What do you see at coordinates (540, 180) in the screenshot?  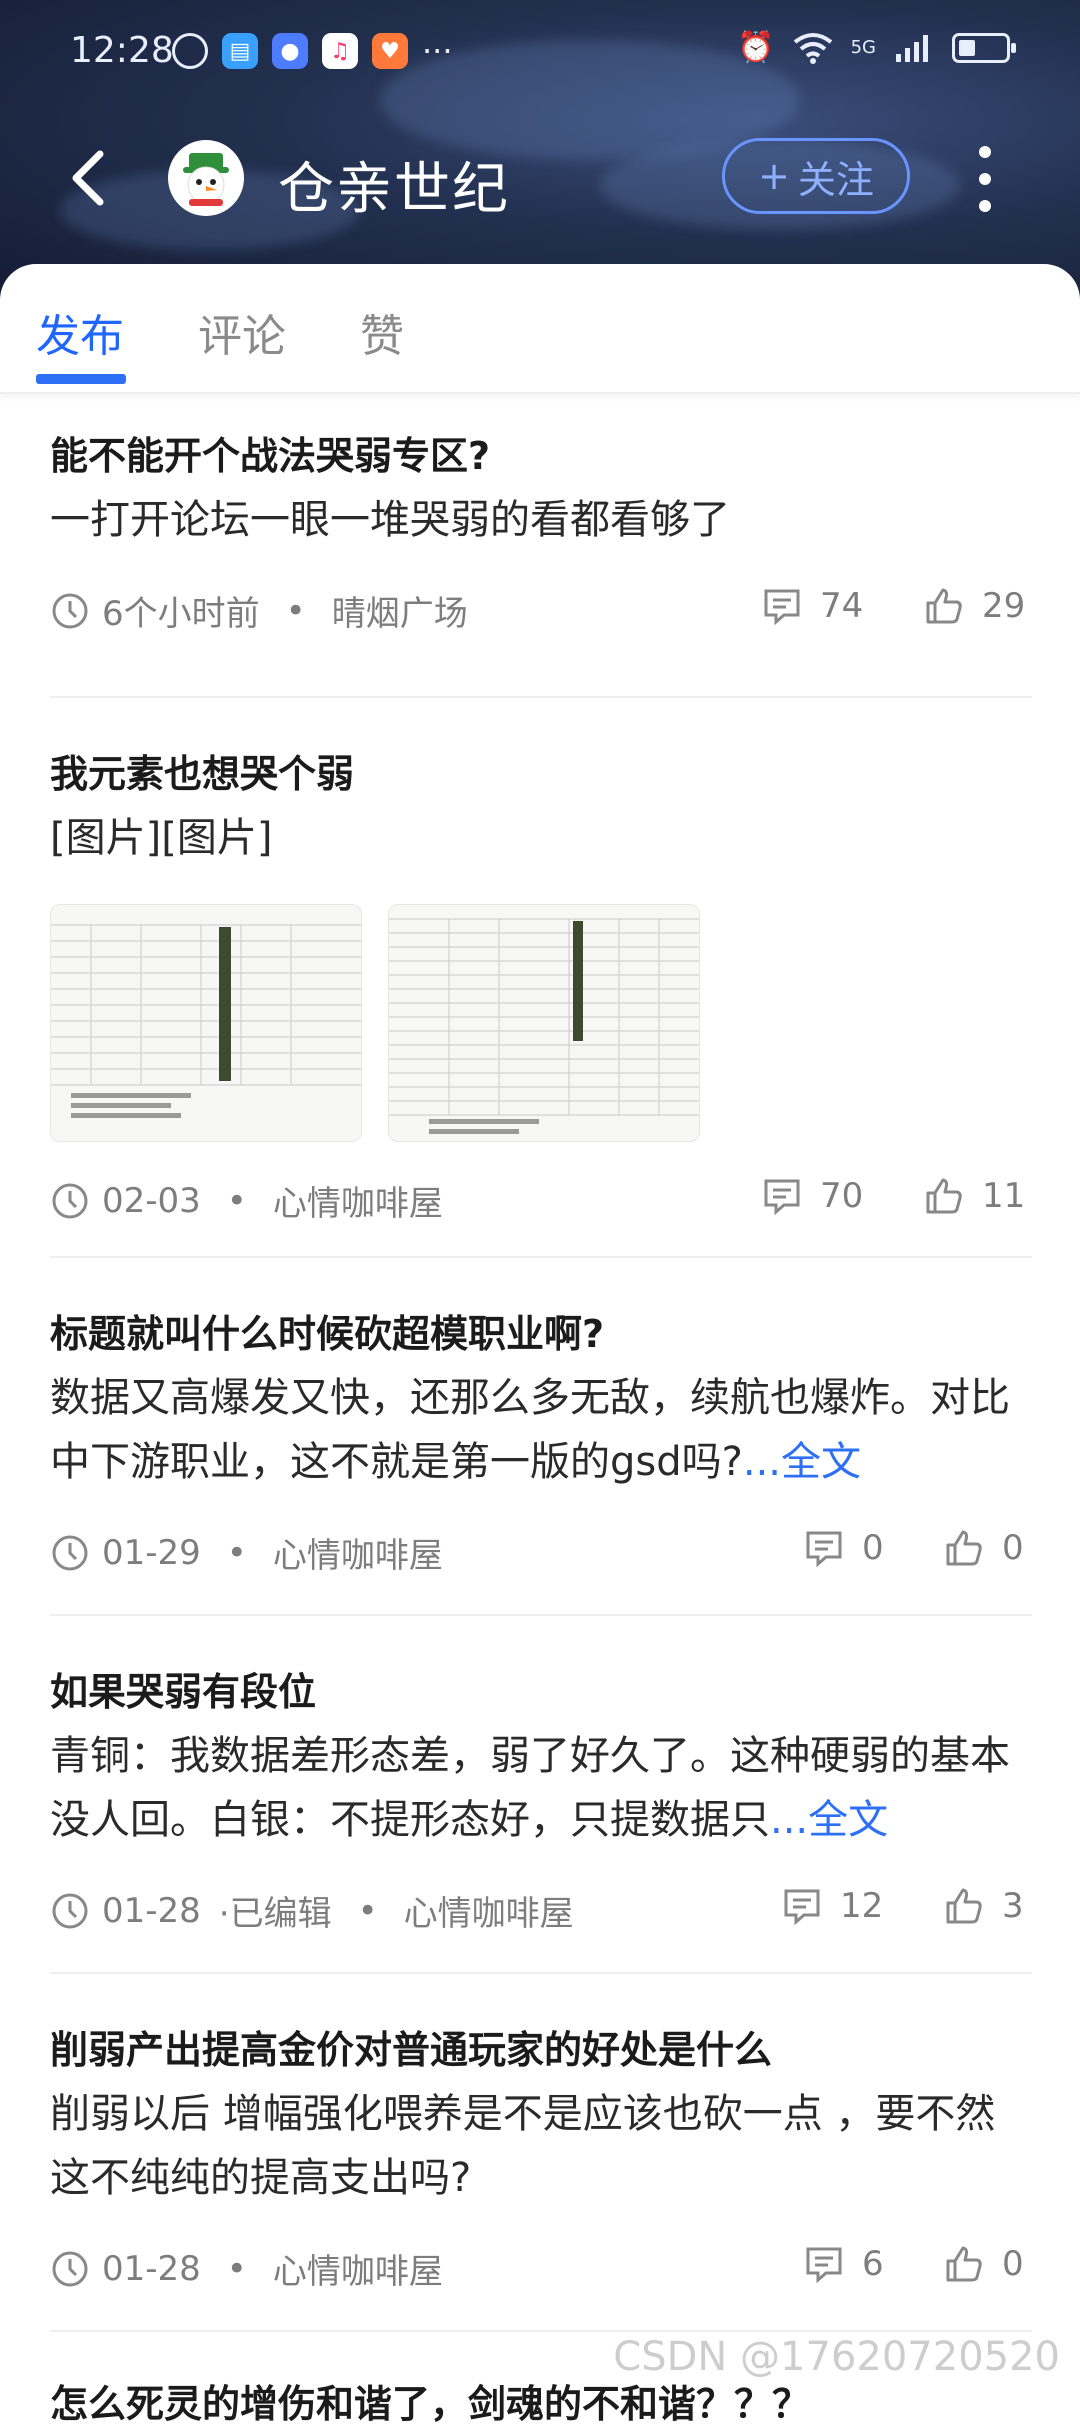 I see `top-navigation: 仓亲世纪 + 关注` at bounding box center [540, 180].